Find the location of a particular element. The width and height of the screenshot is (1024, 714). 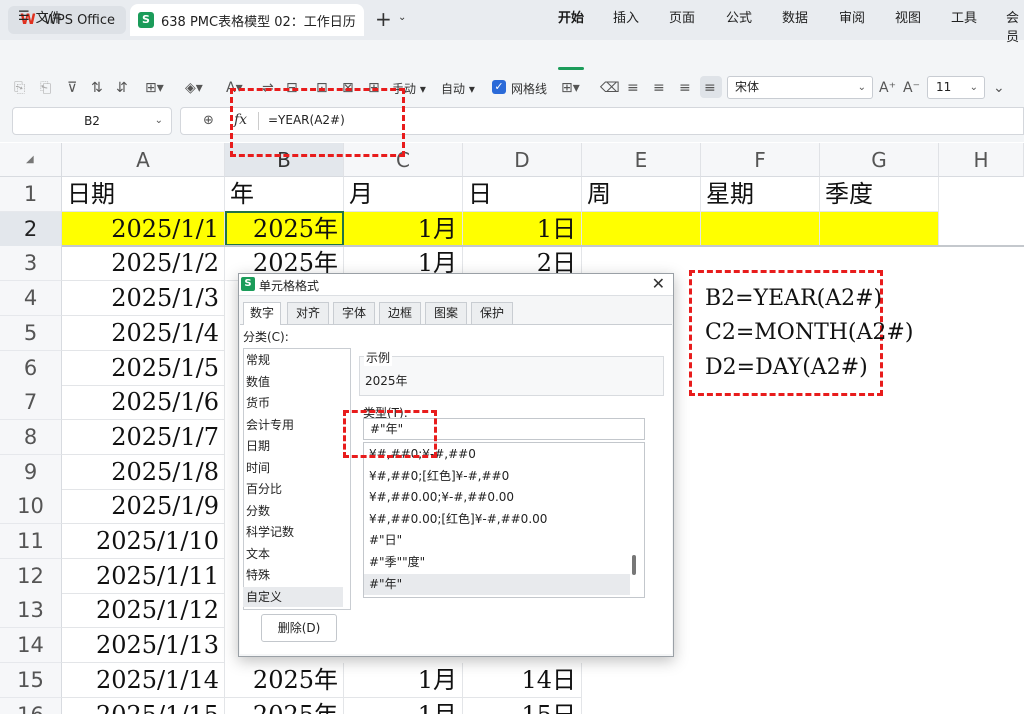

tab-review: 审阅 is located at coordinates (852, 16).